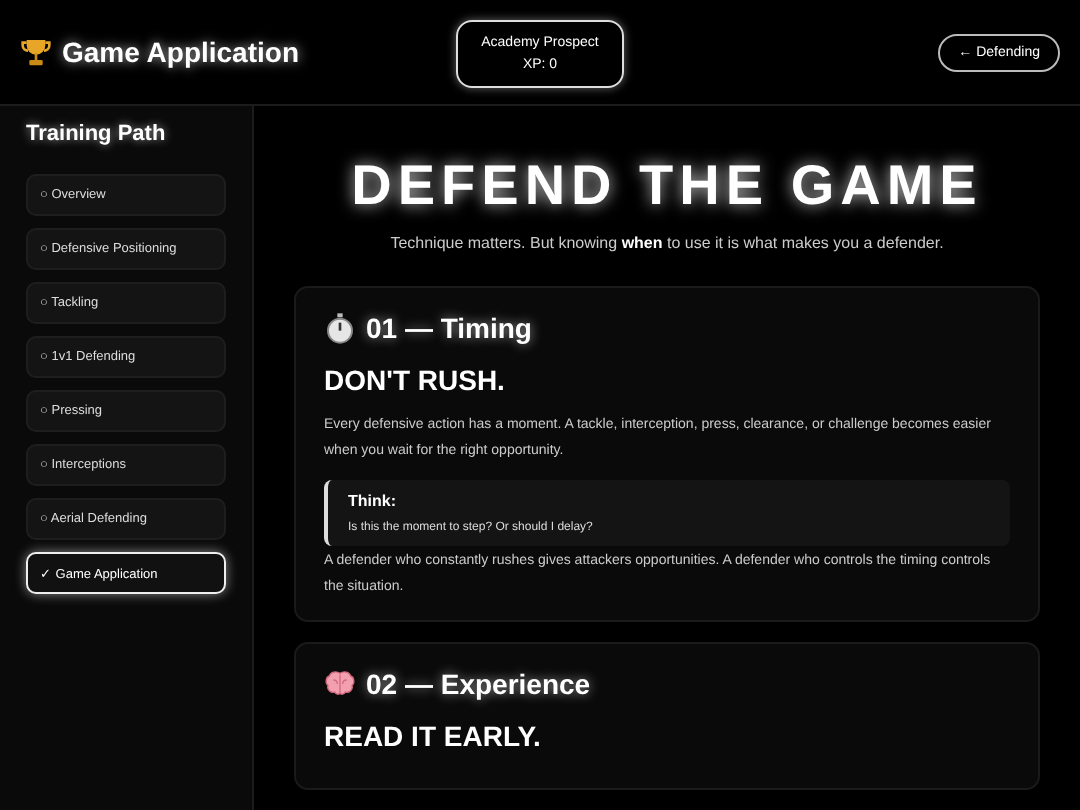 The image size is (1080, 810). I want to click on sidebar-title: Training Path, so click(97, 134).